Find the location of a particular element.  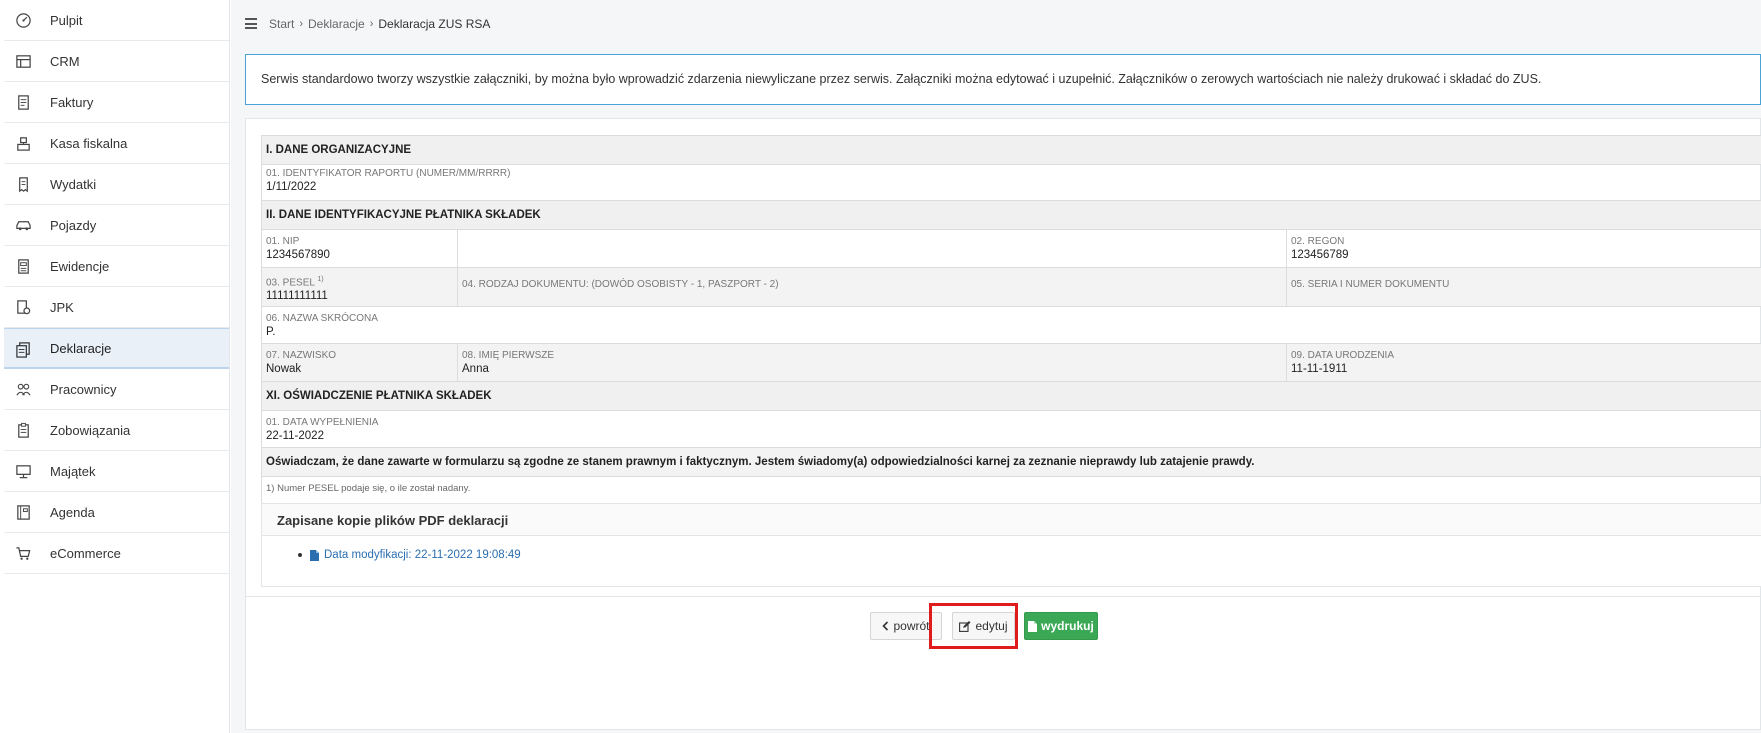

nip-cell: 01. NIP 1234567890 is located at coordinates (359, 248).